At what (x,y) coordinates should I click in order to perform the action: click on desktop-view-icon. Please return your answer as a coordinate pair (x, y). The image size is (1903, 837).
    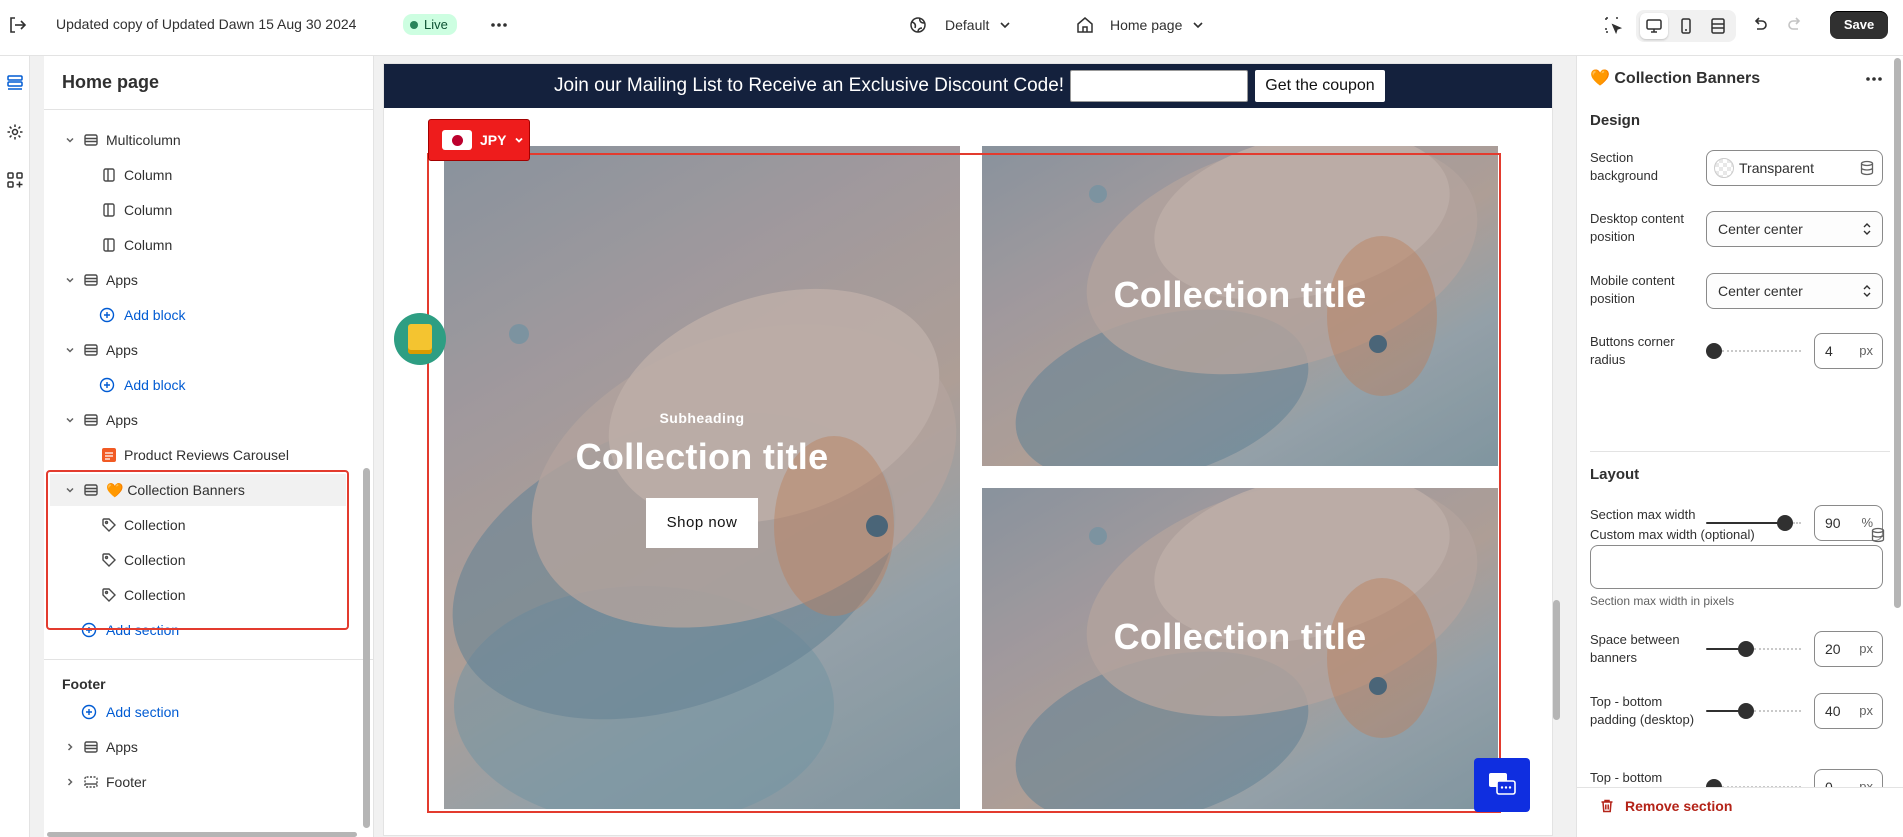
    Looking at the image, I should click on (1654, 26).